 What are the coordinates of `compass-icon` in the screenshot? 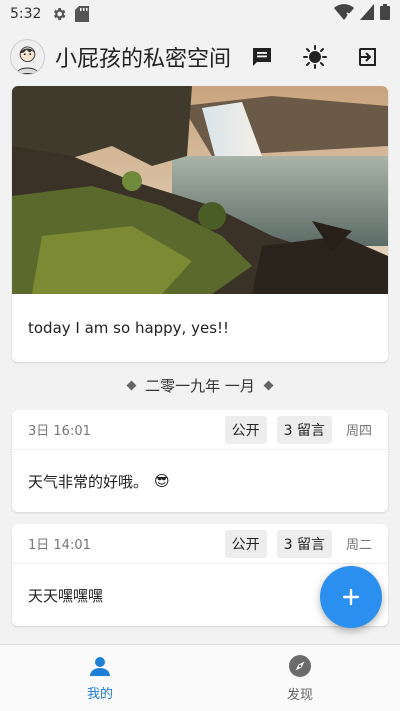 It's located at (300, 665).